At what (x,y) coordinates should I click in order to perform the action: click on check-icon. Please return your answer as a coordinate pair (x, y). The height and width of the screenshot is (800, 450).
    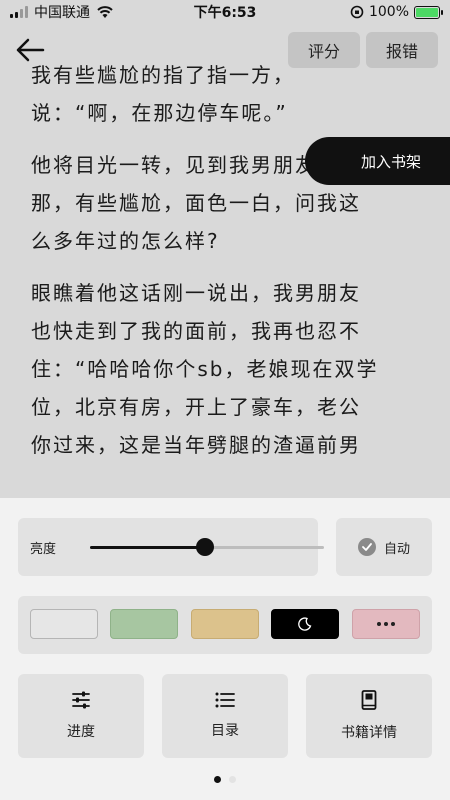
    Looking at the image, I should click on (366, 547).